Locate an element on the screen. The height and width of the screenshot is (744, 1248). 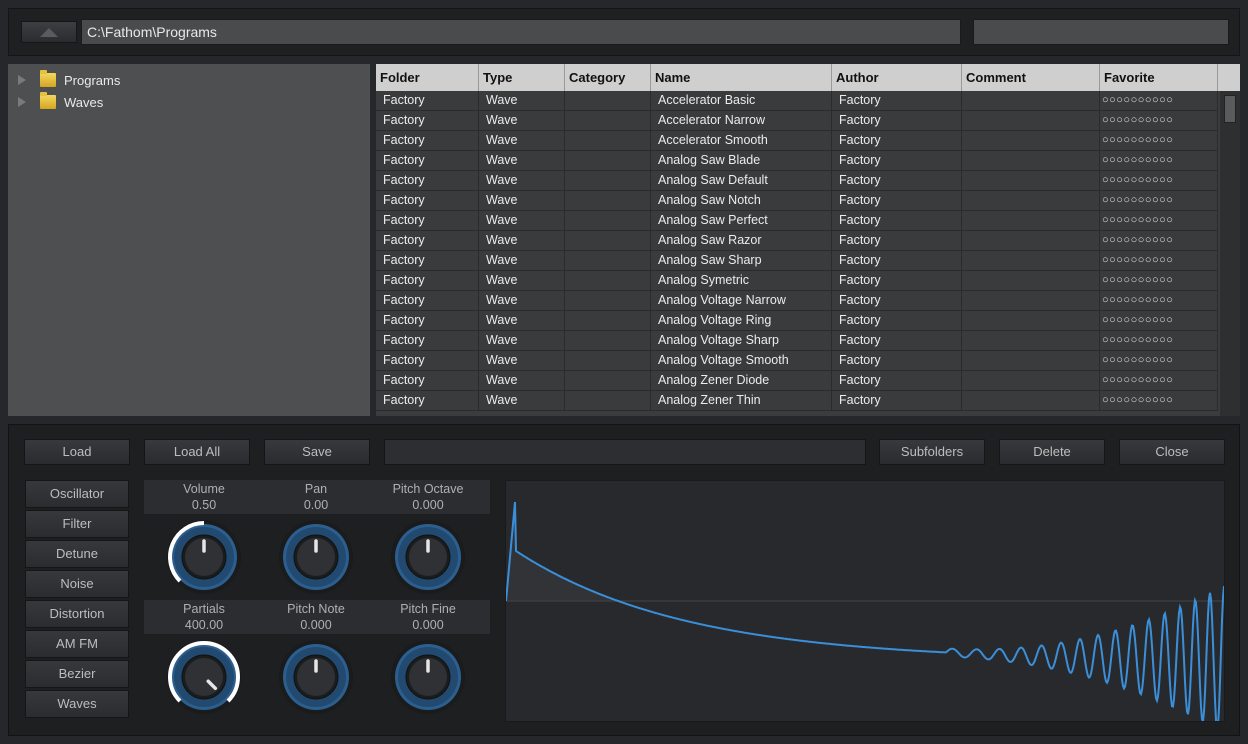
sidebar-item-detune: Detune is located at coordinates (77, 554).